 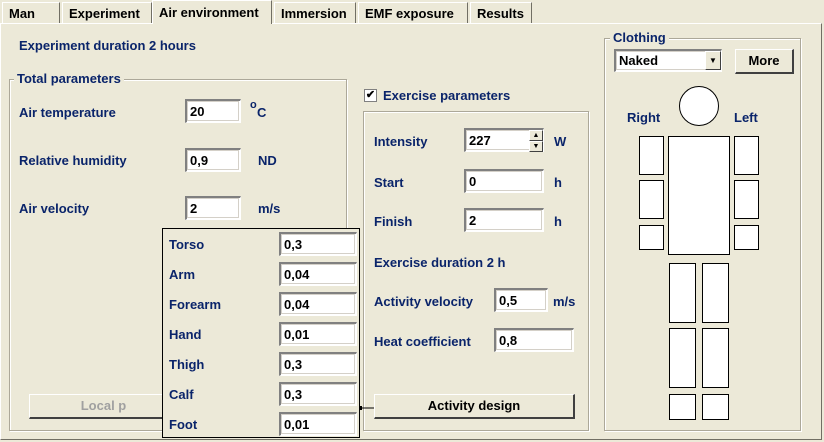 What do you see at coordinates (213, 160) in the screenshot?
I see `relative-humidity-input: 0,9` at bounding box center [213, 160].